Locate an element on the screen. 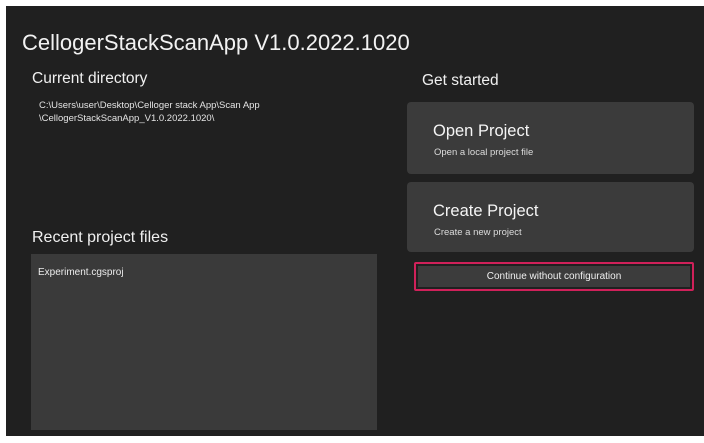  recent-file-item: Experiment.cgsproj is located at coordinates (204, 266).